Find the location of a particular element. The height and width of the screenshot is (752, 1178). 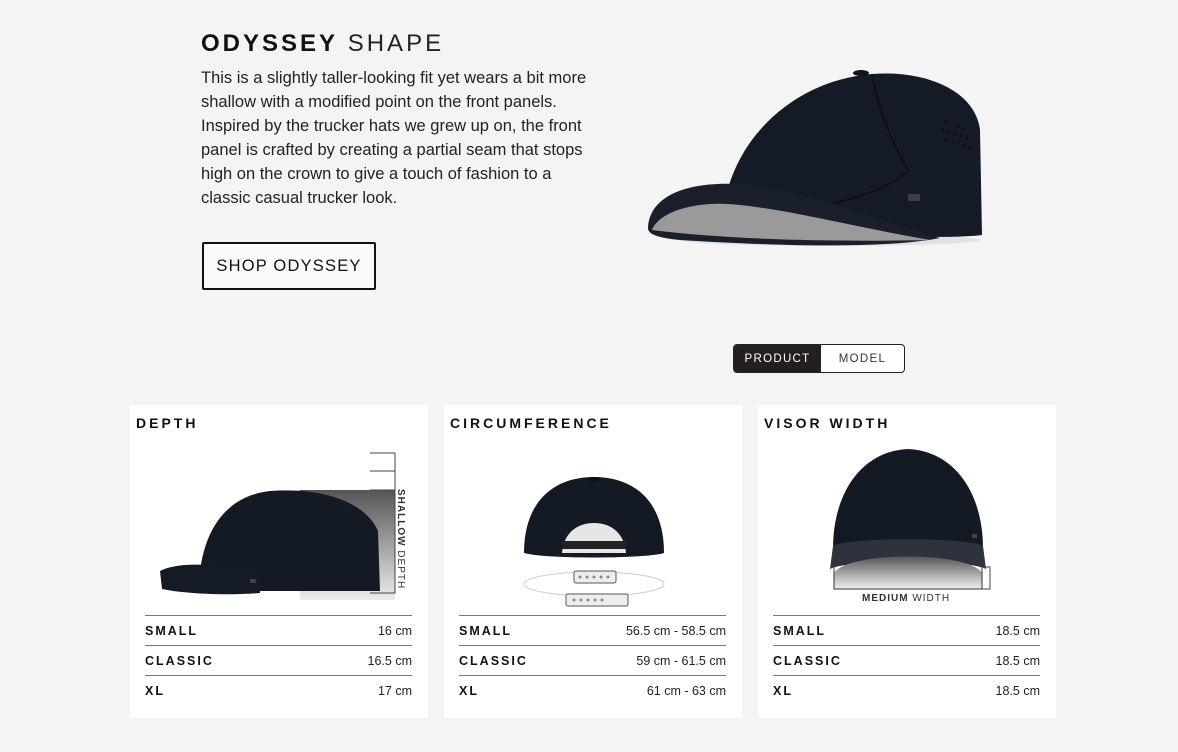

table-row: XL 61 cm - 63 cm is located at coordinates (592, 690).